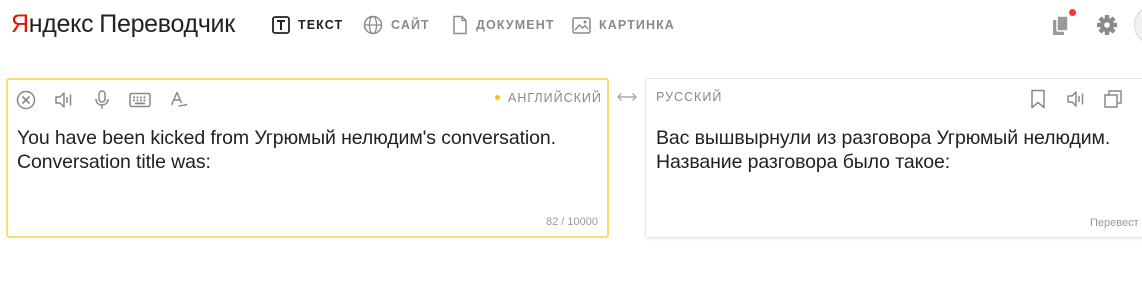 Image resolution: width=1142 pixels, height=284 pixels. I want to click on source-listen-button, so click(64, 100).